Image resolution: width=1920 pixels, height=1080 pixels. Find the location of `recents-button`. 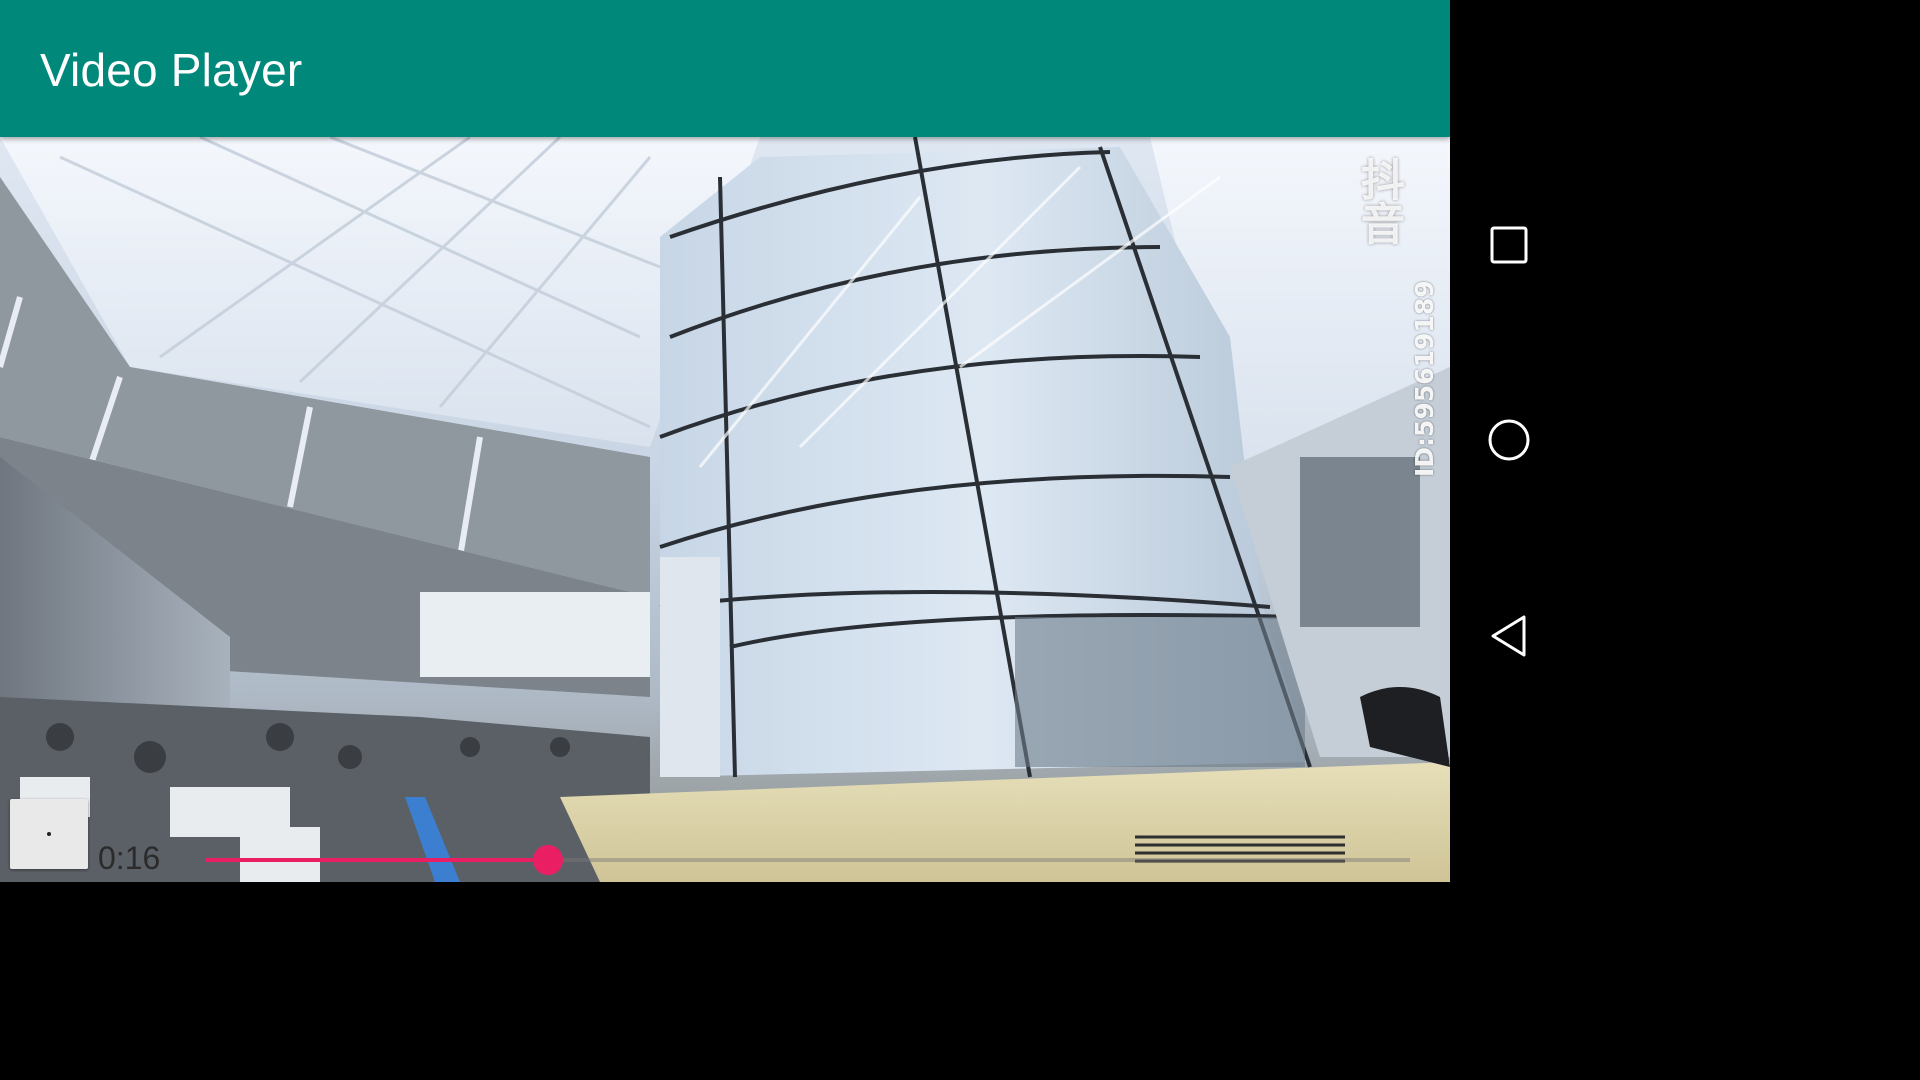

recents-button is located at coordinates (1509, 245).